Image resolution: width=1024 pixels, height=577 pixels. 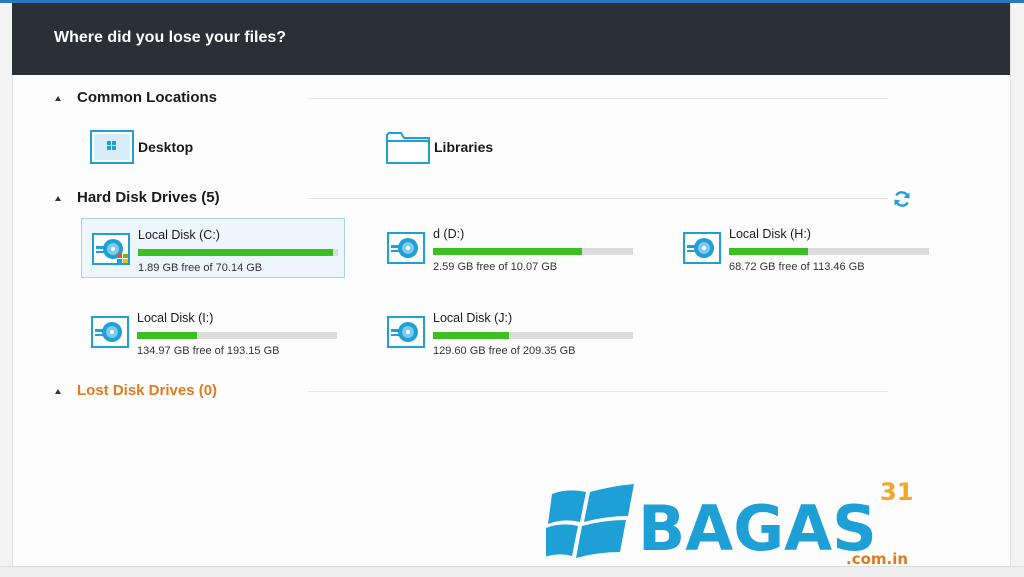 I want to click on watermark-brand: BAGAS, so click(x=757, y=528).